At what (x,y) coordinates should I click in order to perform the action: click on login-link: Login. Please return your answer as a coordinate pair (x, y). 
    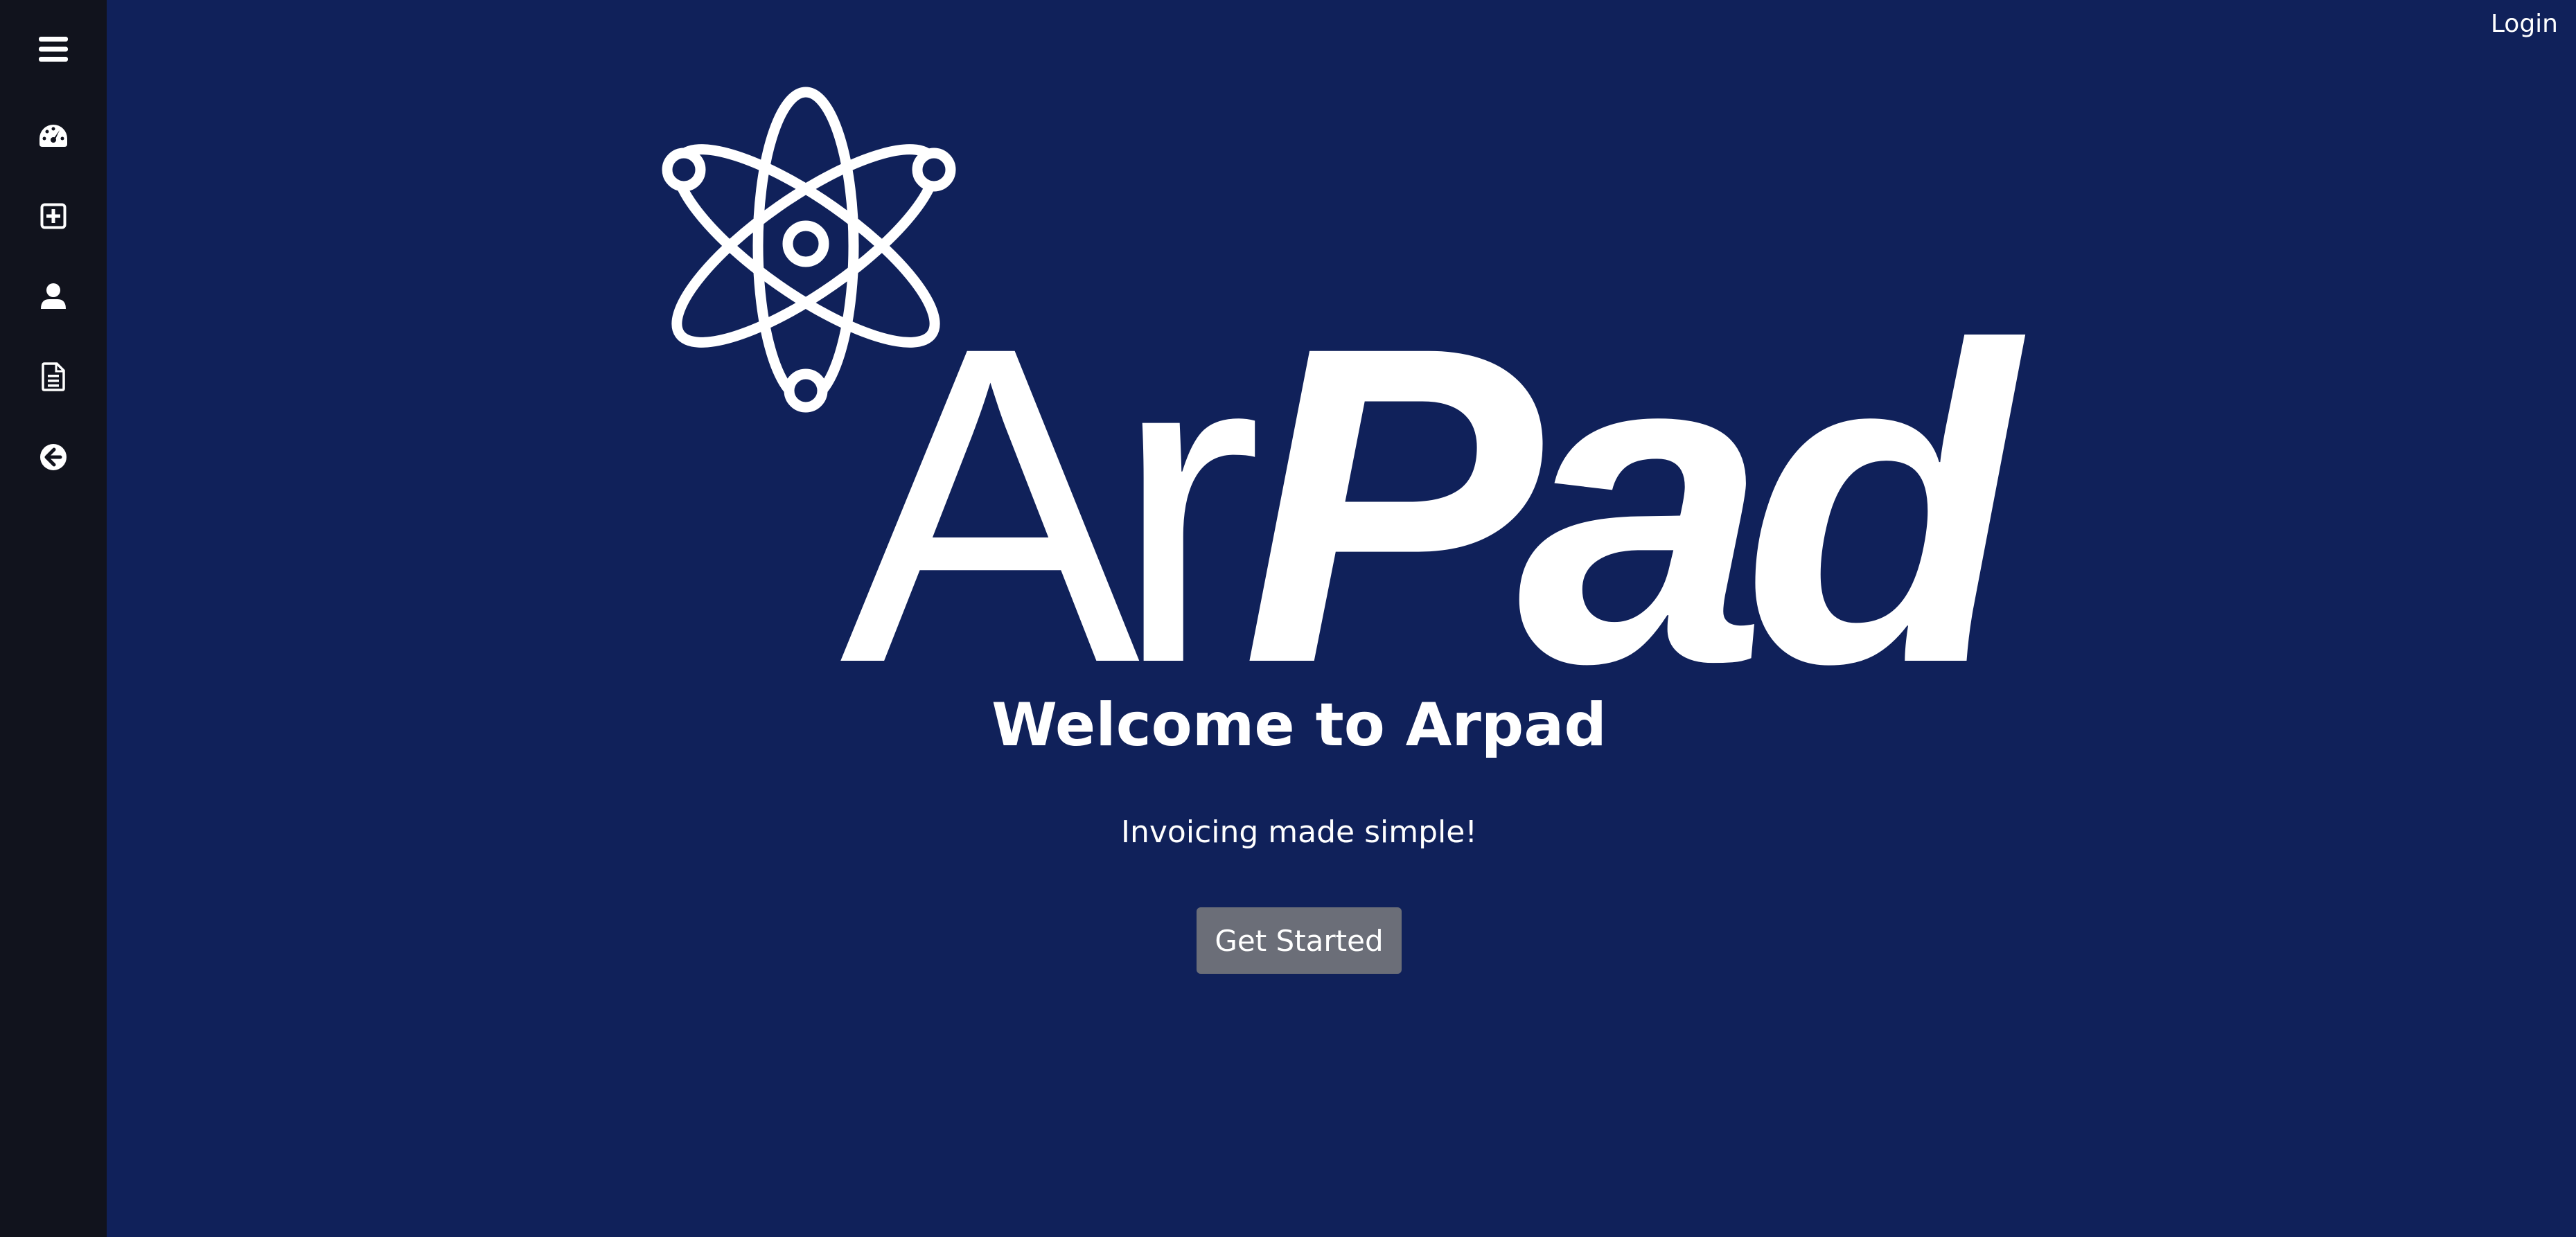
    Looking at the image, I should click on (2524, 24).